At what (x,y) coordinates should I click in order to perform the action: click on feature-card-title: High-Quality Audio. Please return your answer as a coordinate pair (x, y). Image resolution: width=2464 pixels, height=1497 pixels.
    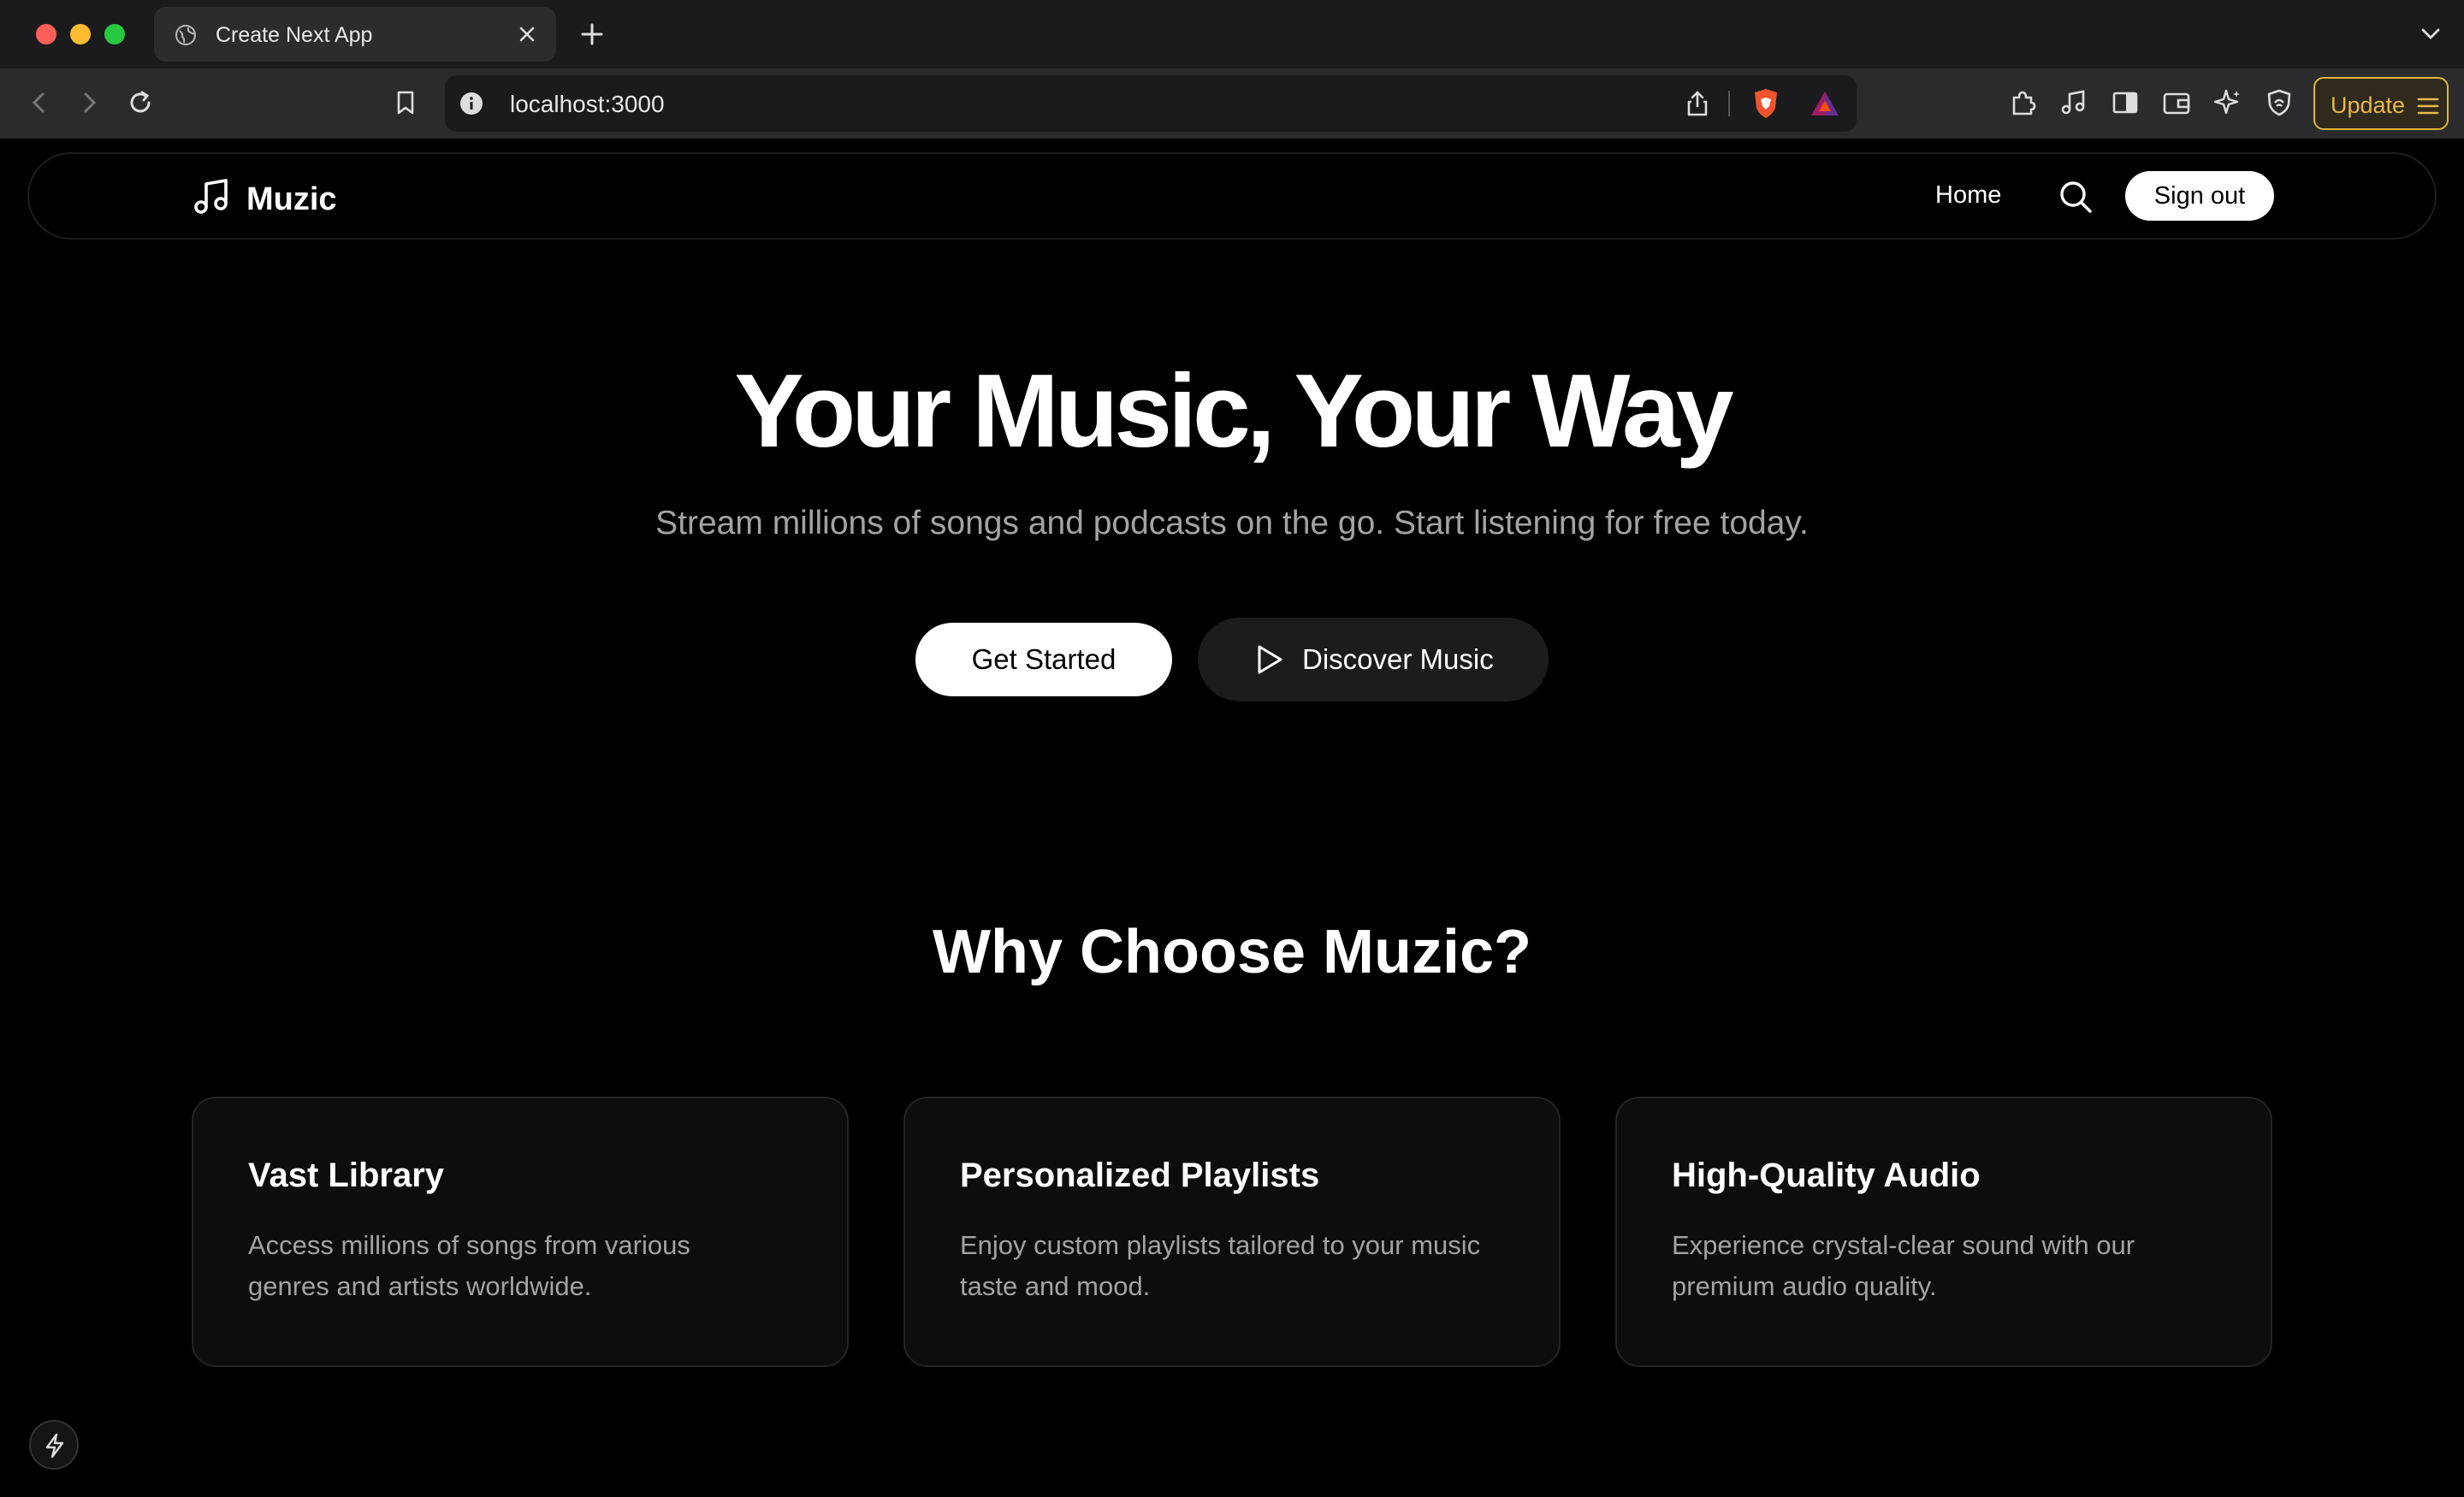
    Looking at the image, I should click on (1826, 1175).